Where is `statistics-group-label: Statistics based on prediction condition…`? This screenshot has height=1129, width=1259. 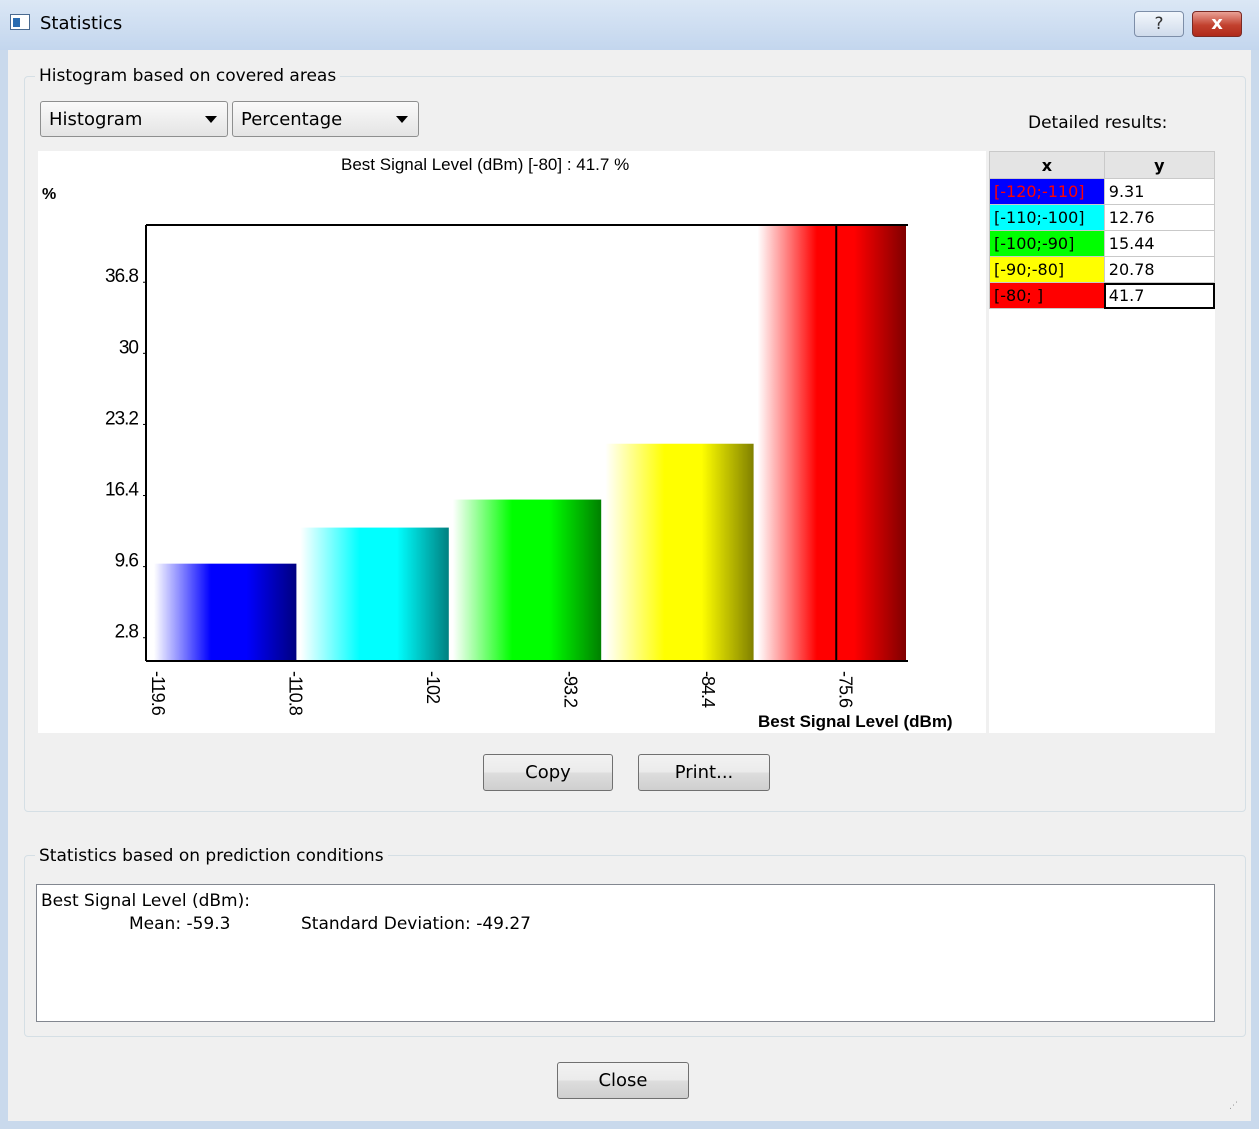
statistics-group-label: Statistics based on prediction condition… is located at coordinates (211, 856).